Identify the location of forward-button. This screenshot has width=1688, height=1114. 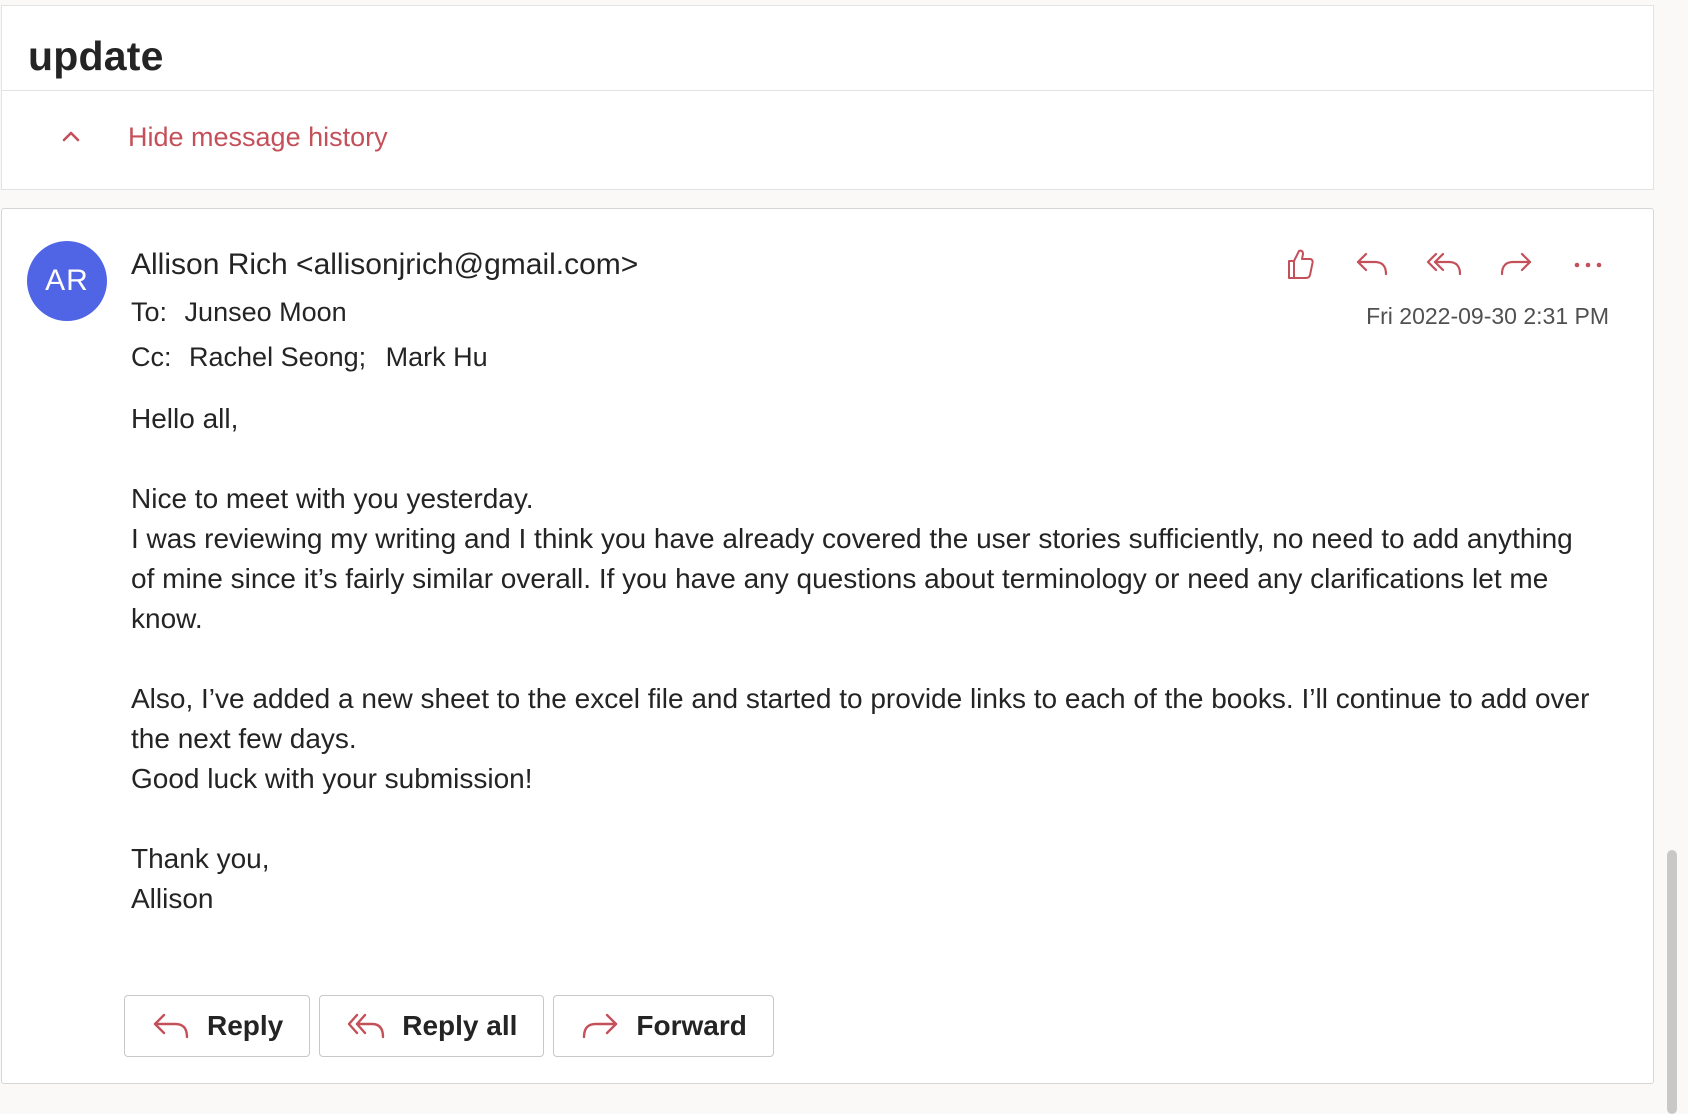
(1516, 266).